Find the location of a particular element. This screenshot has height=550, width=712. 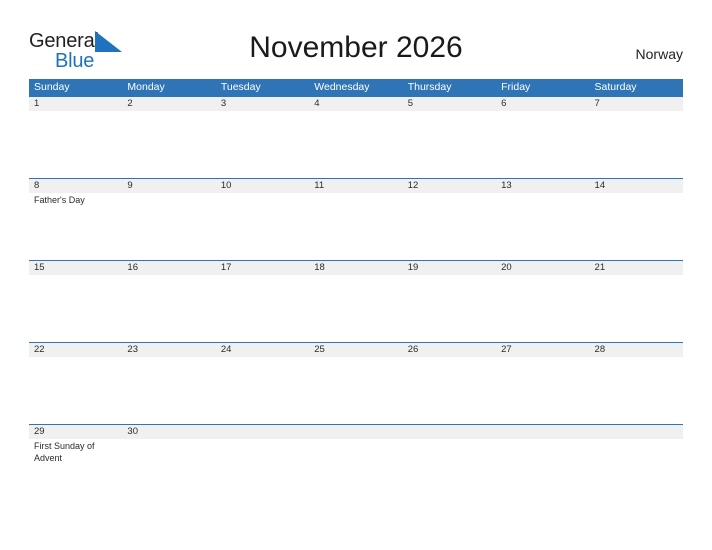

week-row: 1 2 3 4 5 6 7 is located at coordinates (356, 137).